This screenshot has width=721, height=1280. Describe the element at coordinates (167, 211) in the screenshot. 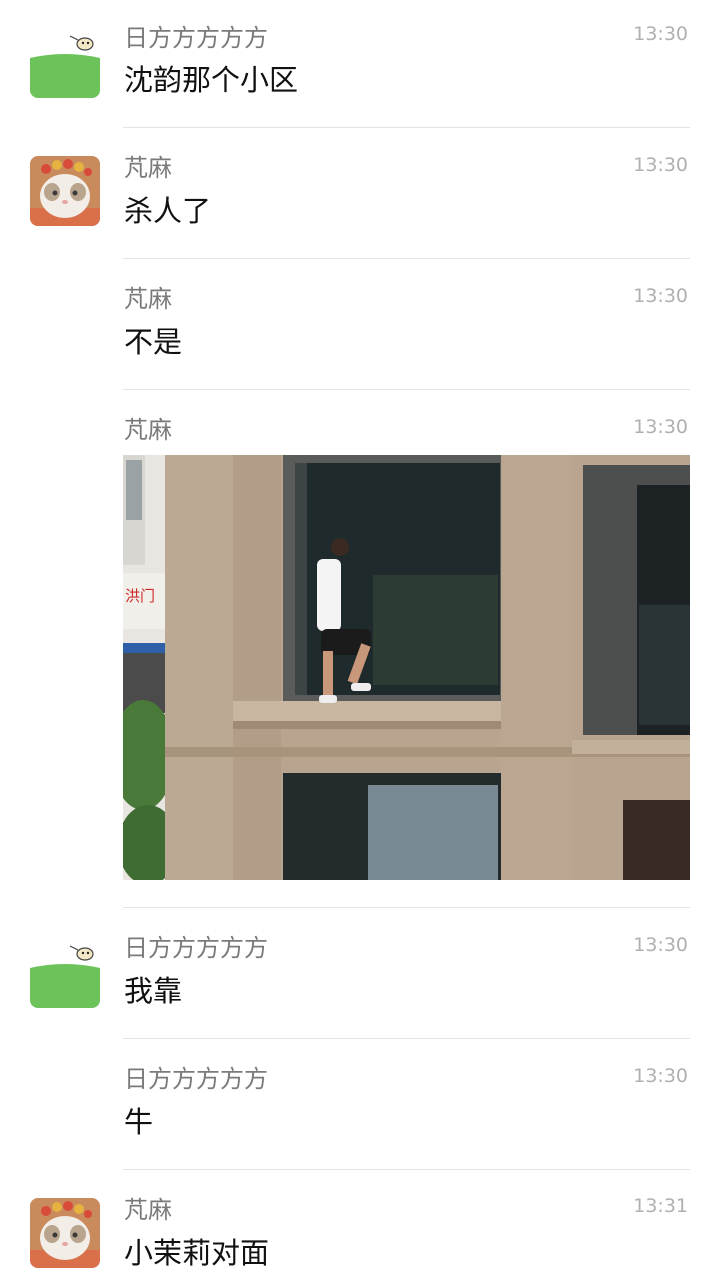

I see `message-text: 杀人了` at that location.